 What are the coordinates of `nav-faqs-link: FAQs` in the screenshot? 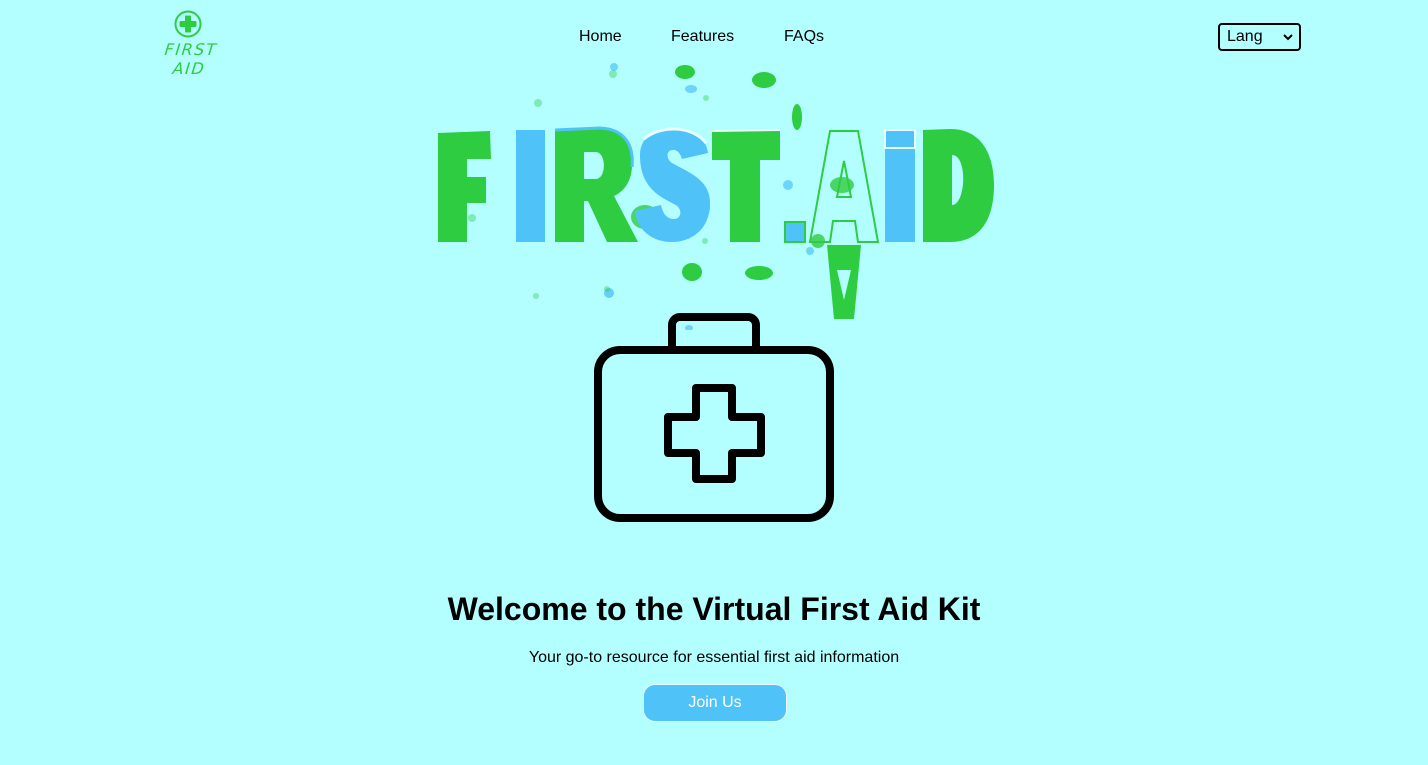 It's located at (804, 37).